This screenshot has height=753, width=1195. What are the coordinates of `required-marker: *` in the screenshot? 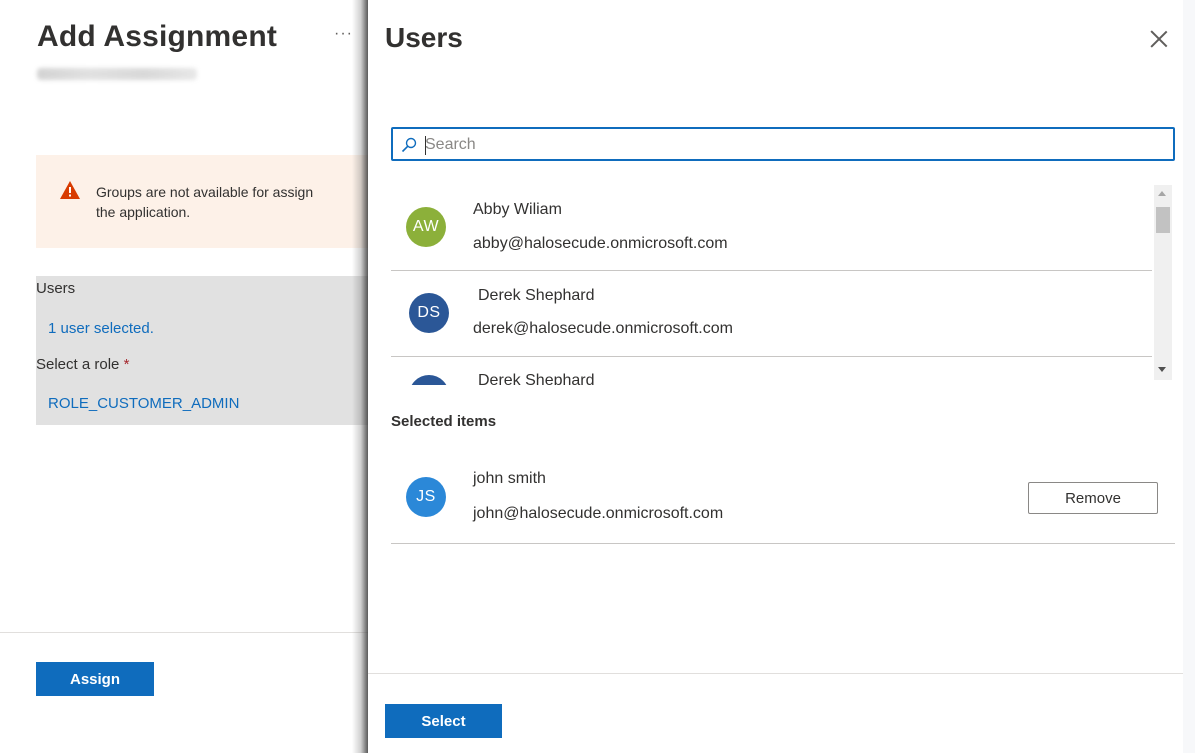 It's located at (126, 364).